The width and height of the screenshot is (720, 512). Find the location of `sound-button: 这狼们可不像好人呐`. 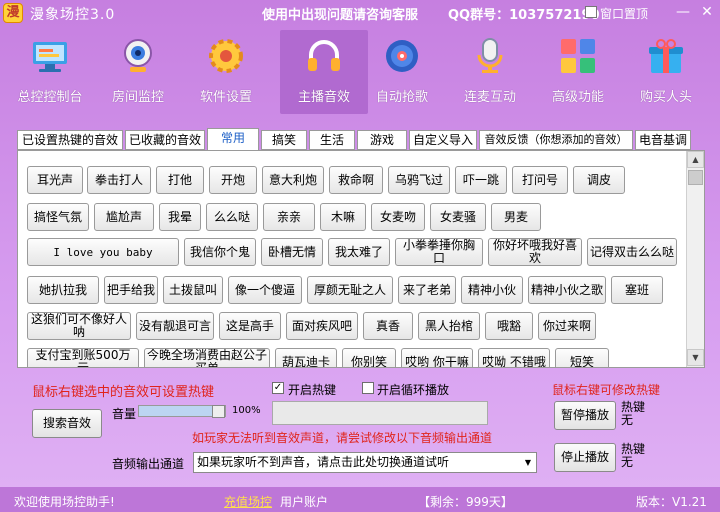

sound-button: 这狼们可不像好人呐 is located at coordinates (79, 326).